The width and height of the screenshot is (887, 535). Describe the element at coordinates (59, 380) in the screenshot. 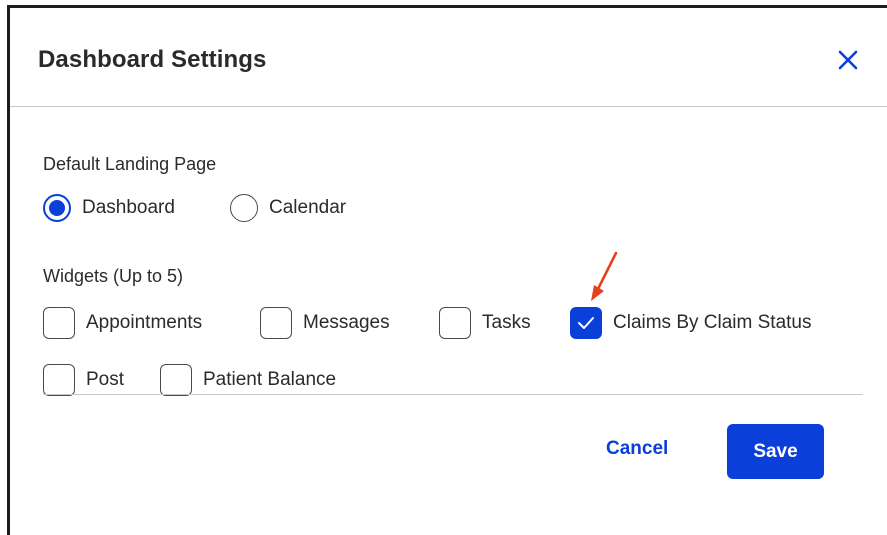

I see `checkbox-post` at that location.